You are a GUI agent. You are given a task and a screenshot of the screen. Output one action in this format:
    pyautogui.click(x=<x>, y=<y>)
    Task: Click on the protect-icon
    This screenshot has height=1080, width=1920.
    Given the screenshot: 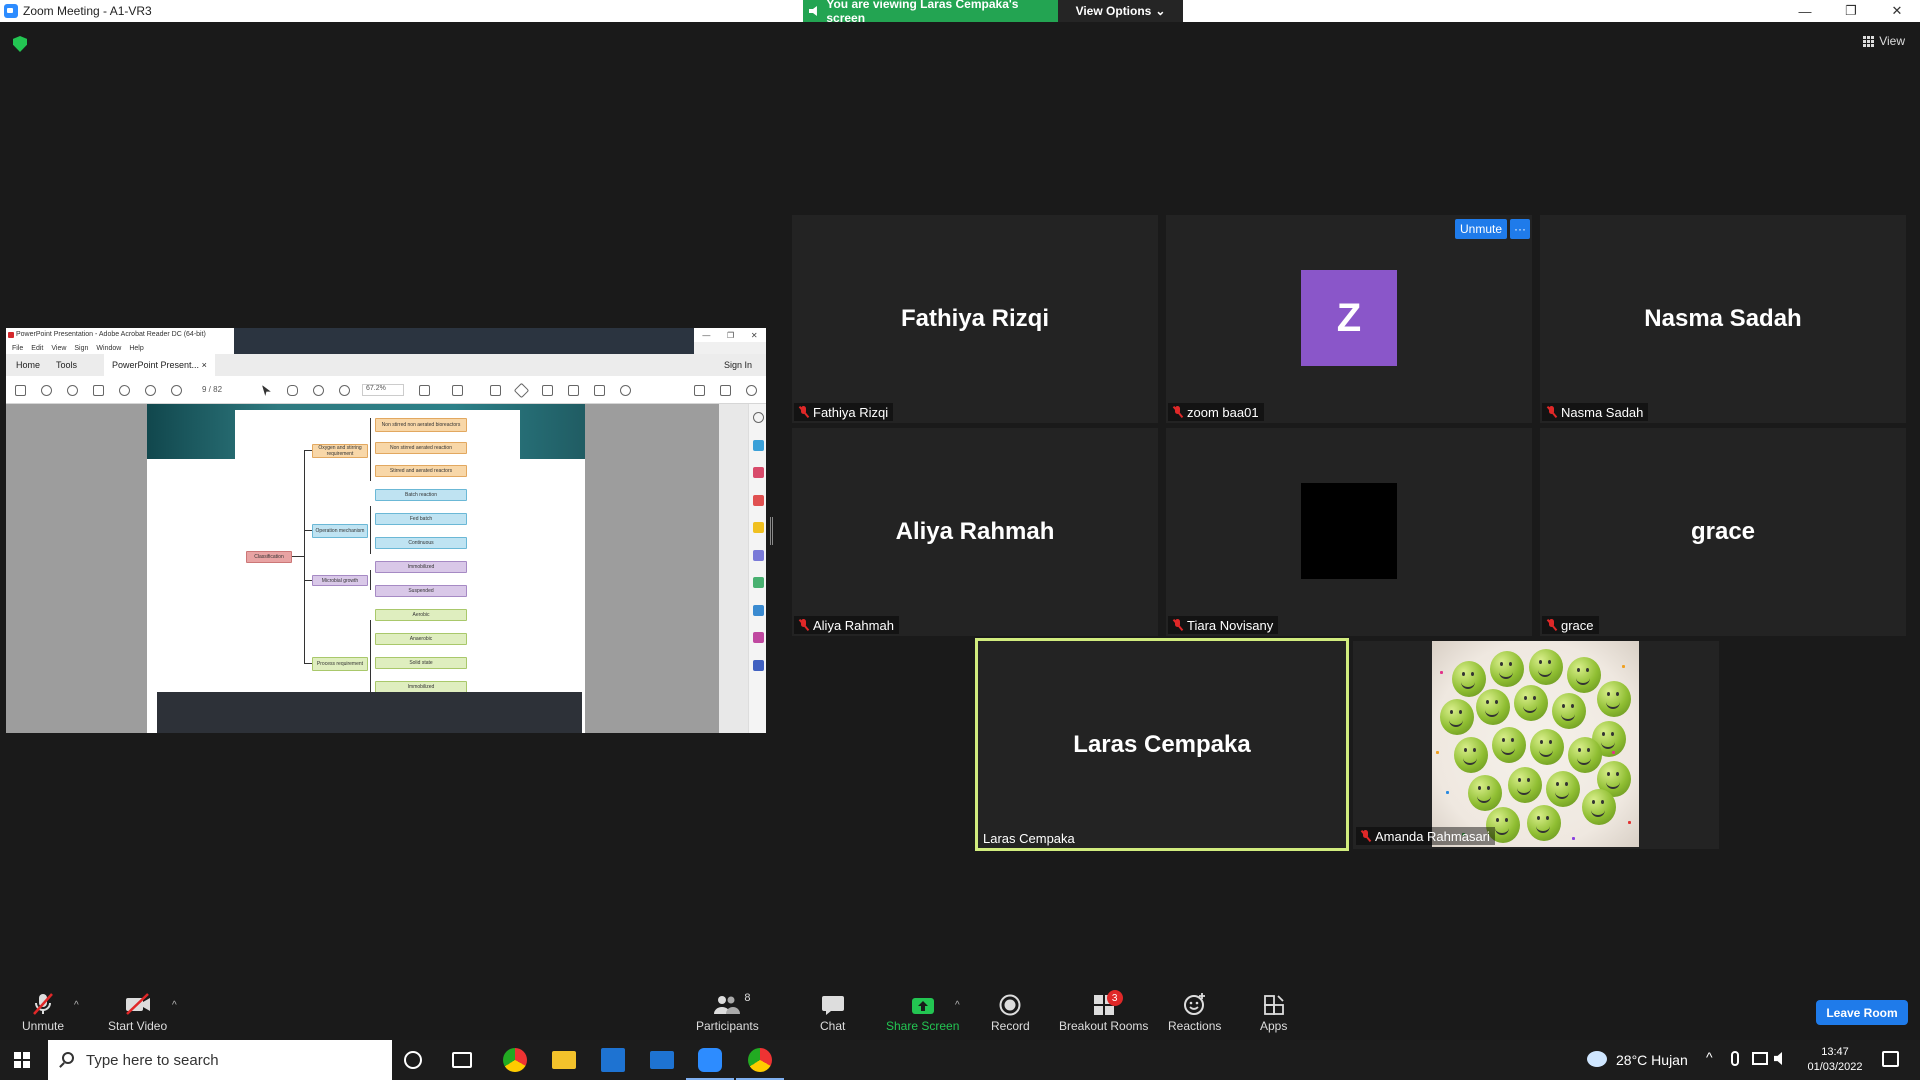 What is the action you would take?
    pyautogui.click(x=758, y=665)
    